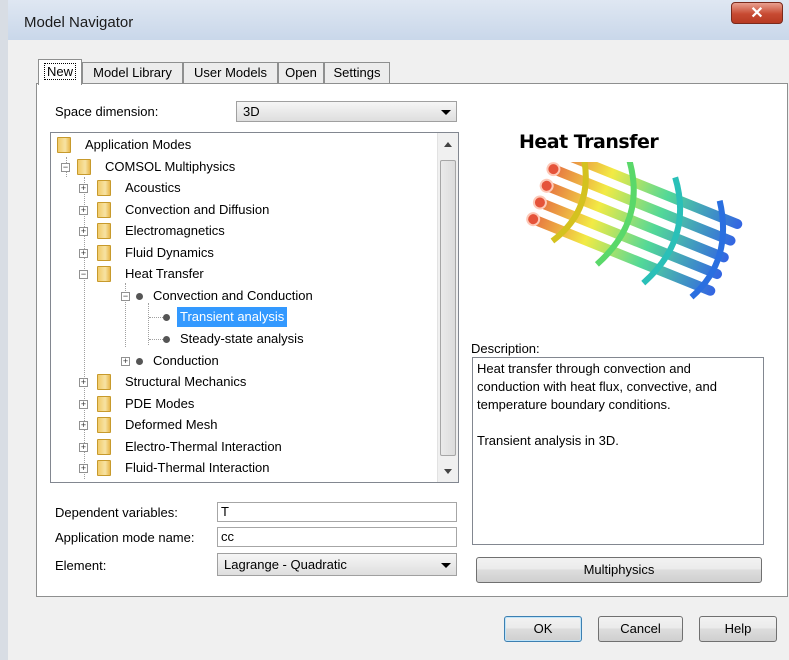  What do you see at coordinates (448, 471) in the screenshot?
I see `scroll-down-icon` at bounding box center [448, 471].